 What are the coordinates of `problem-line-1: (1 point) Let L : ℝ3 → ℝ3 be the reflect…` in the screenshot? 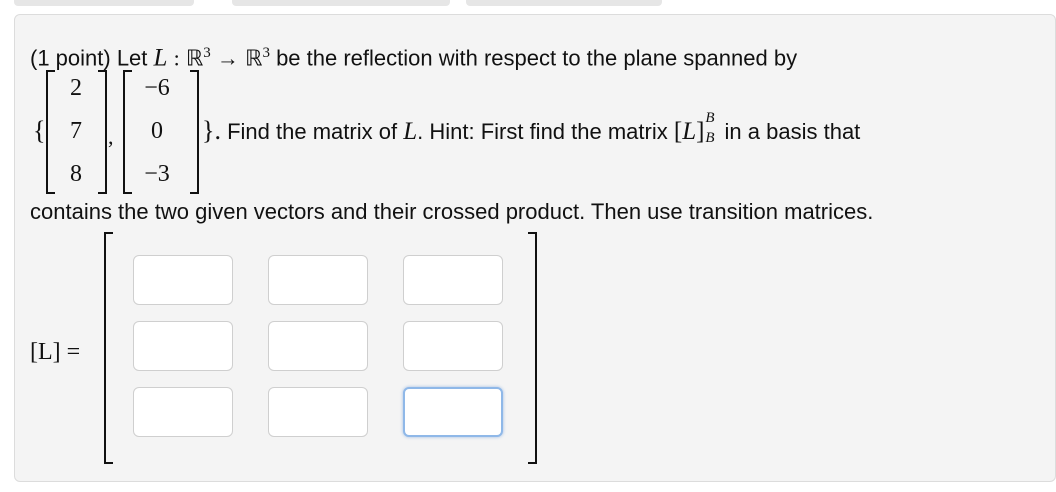 It's located at (413, 55).